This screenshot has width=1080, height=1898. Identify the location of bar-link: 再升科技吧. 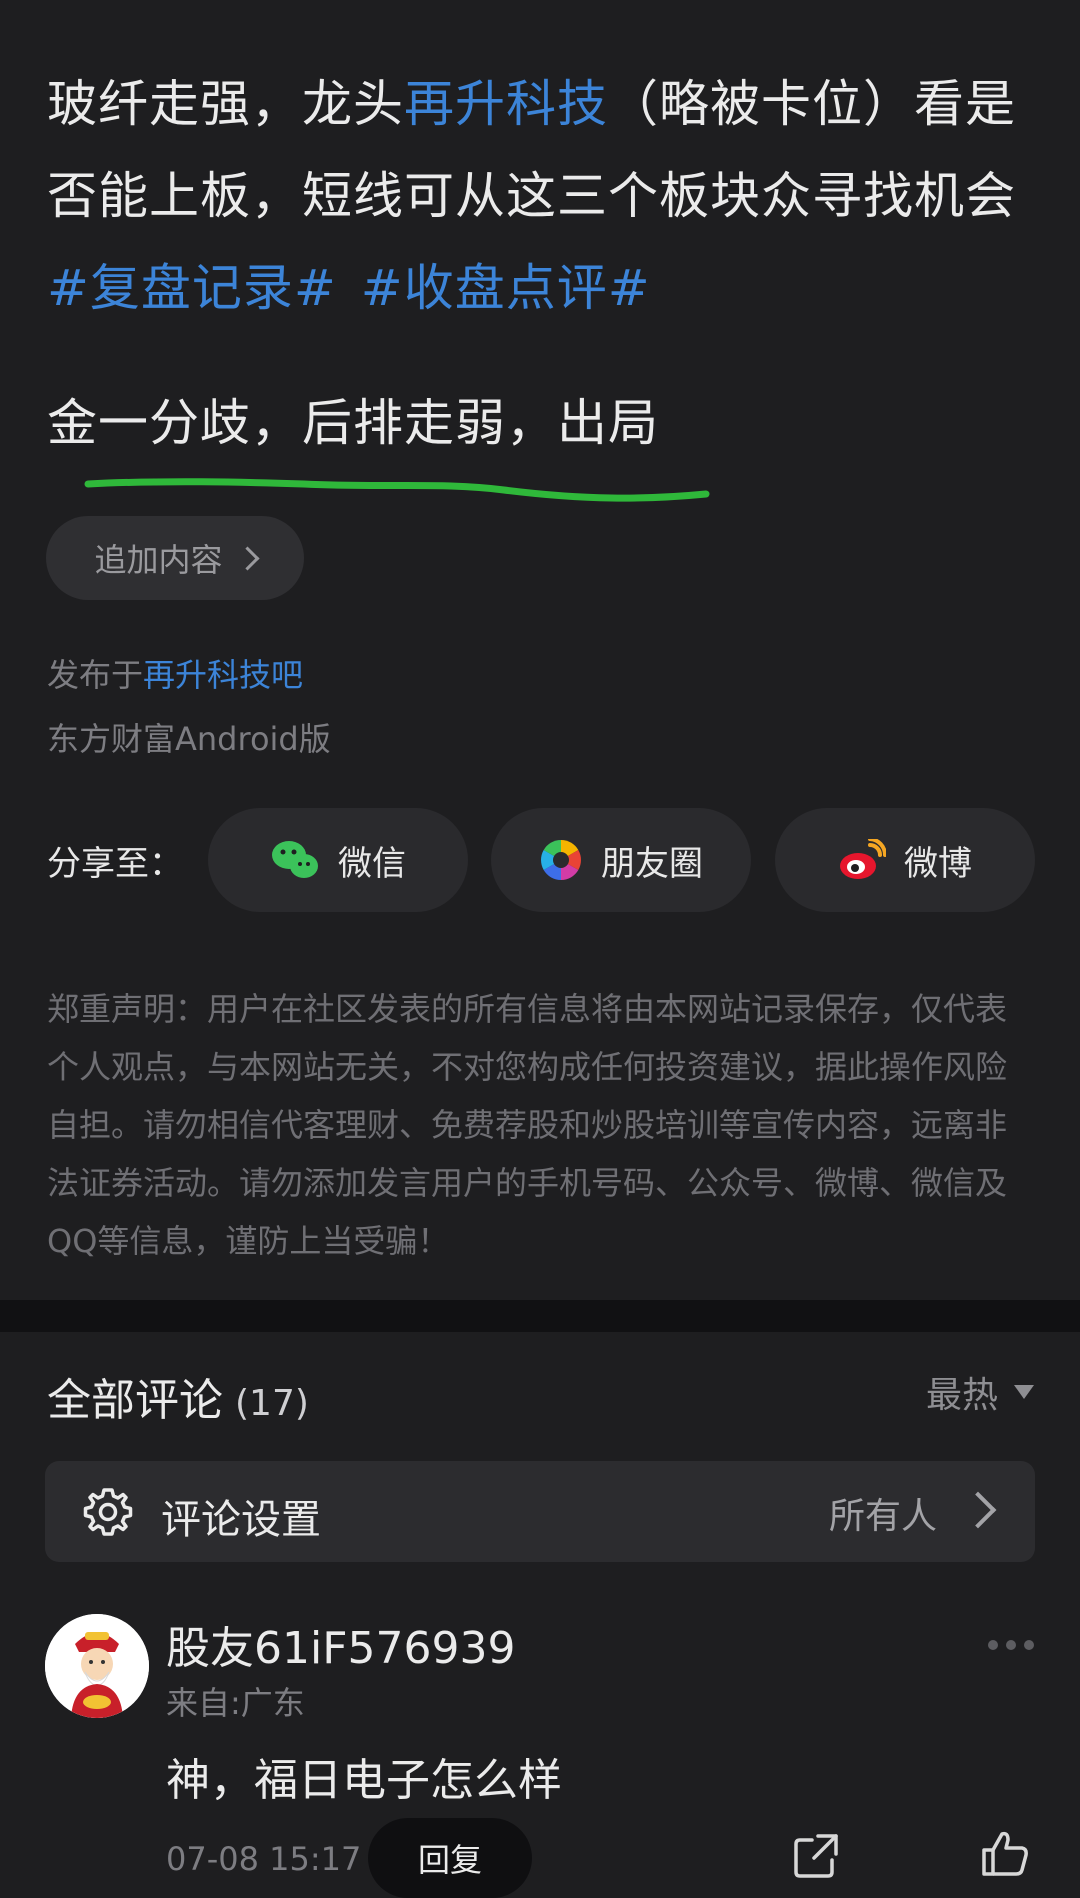
(223, 675).